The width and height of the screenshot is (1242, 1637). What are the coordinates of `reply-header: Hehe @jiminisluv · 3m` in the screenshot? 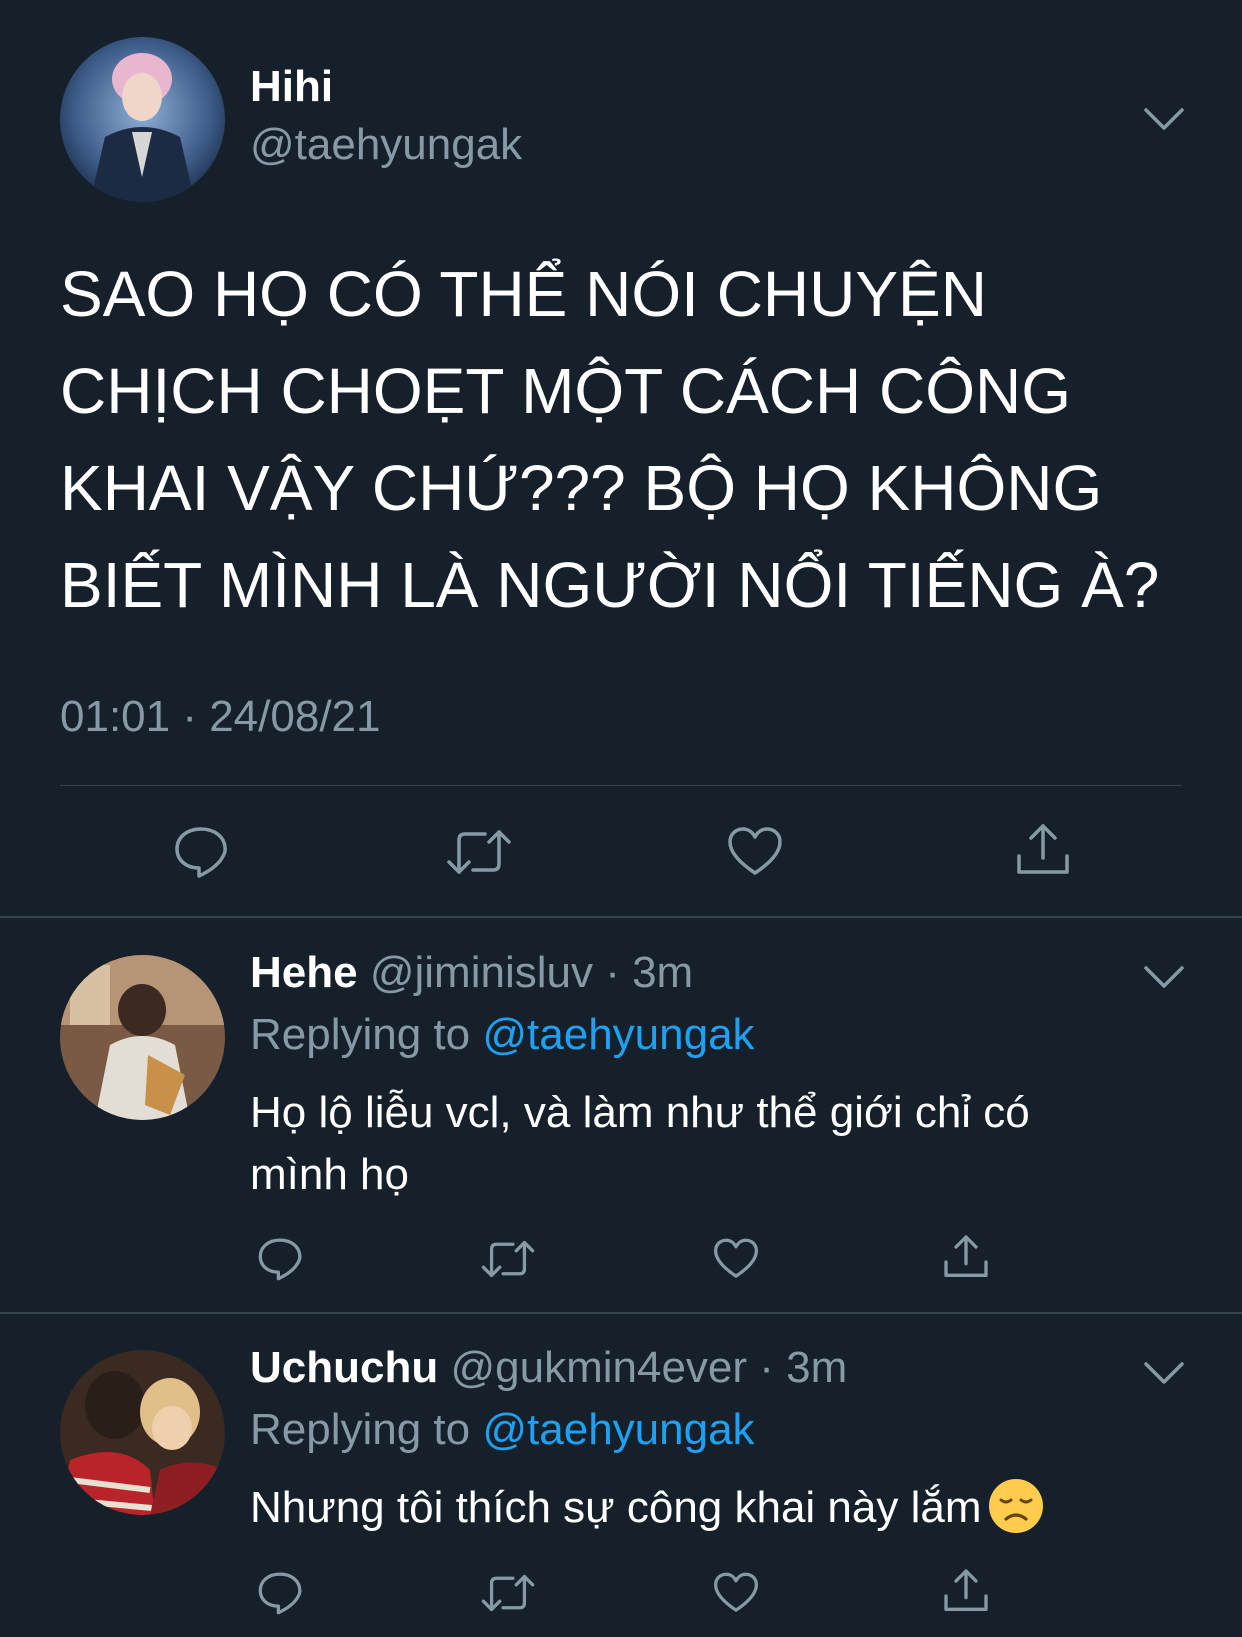 It's located at (471, 973).